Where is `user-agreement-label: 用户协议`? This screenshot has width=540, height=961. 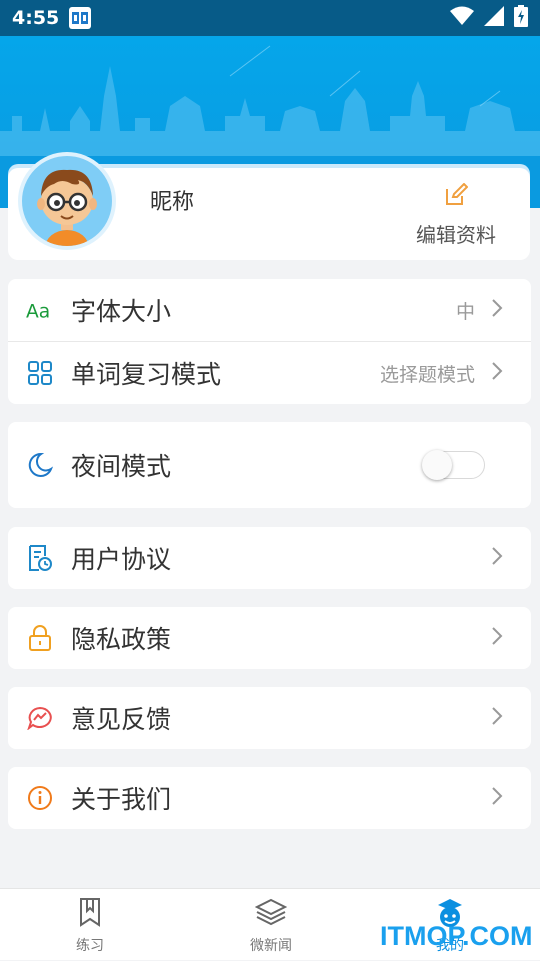 user-agreement-label: 用户协议 is located at coordinates (121, 559).